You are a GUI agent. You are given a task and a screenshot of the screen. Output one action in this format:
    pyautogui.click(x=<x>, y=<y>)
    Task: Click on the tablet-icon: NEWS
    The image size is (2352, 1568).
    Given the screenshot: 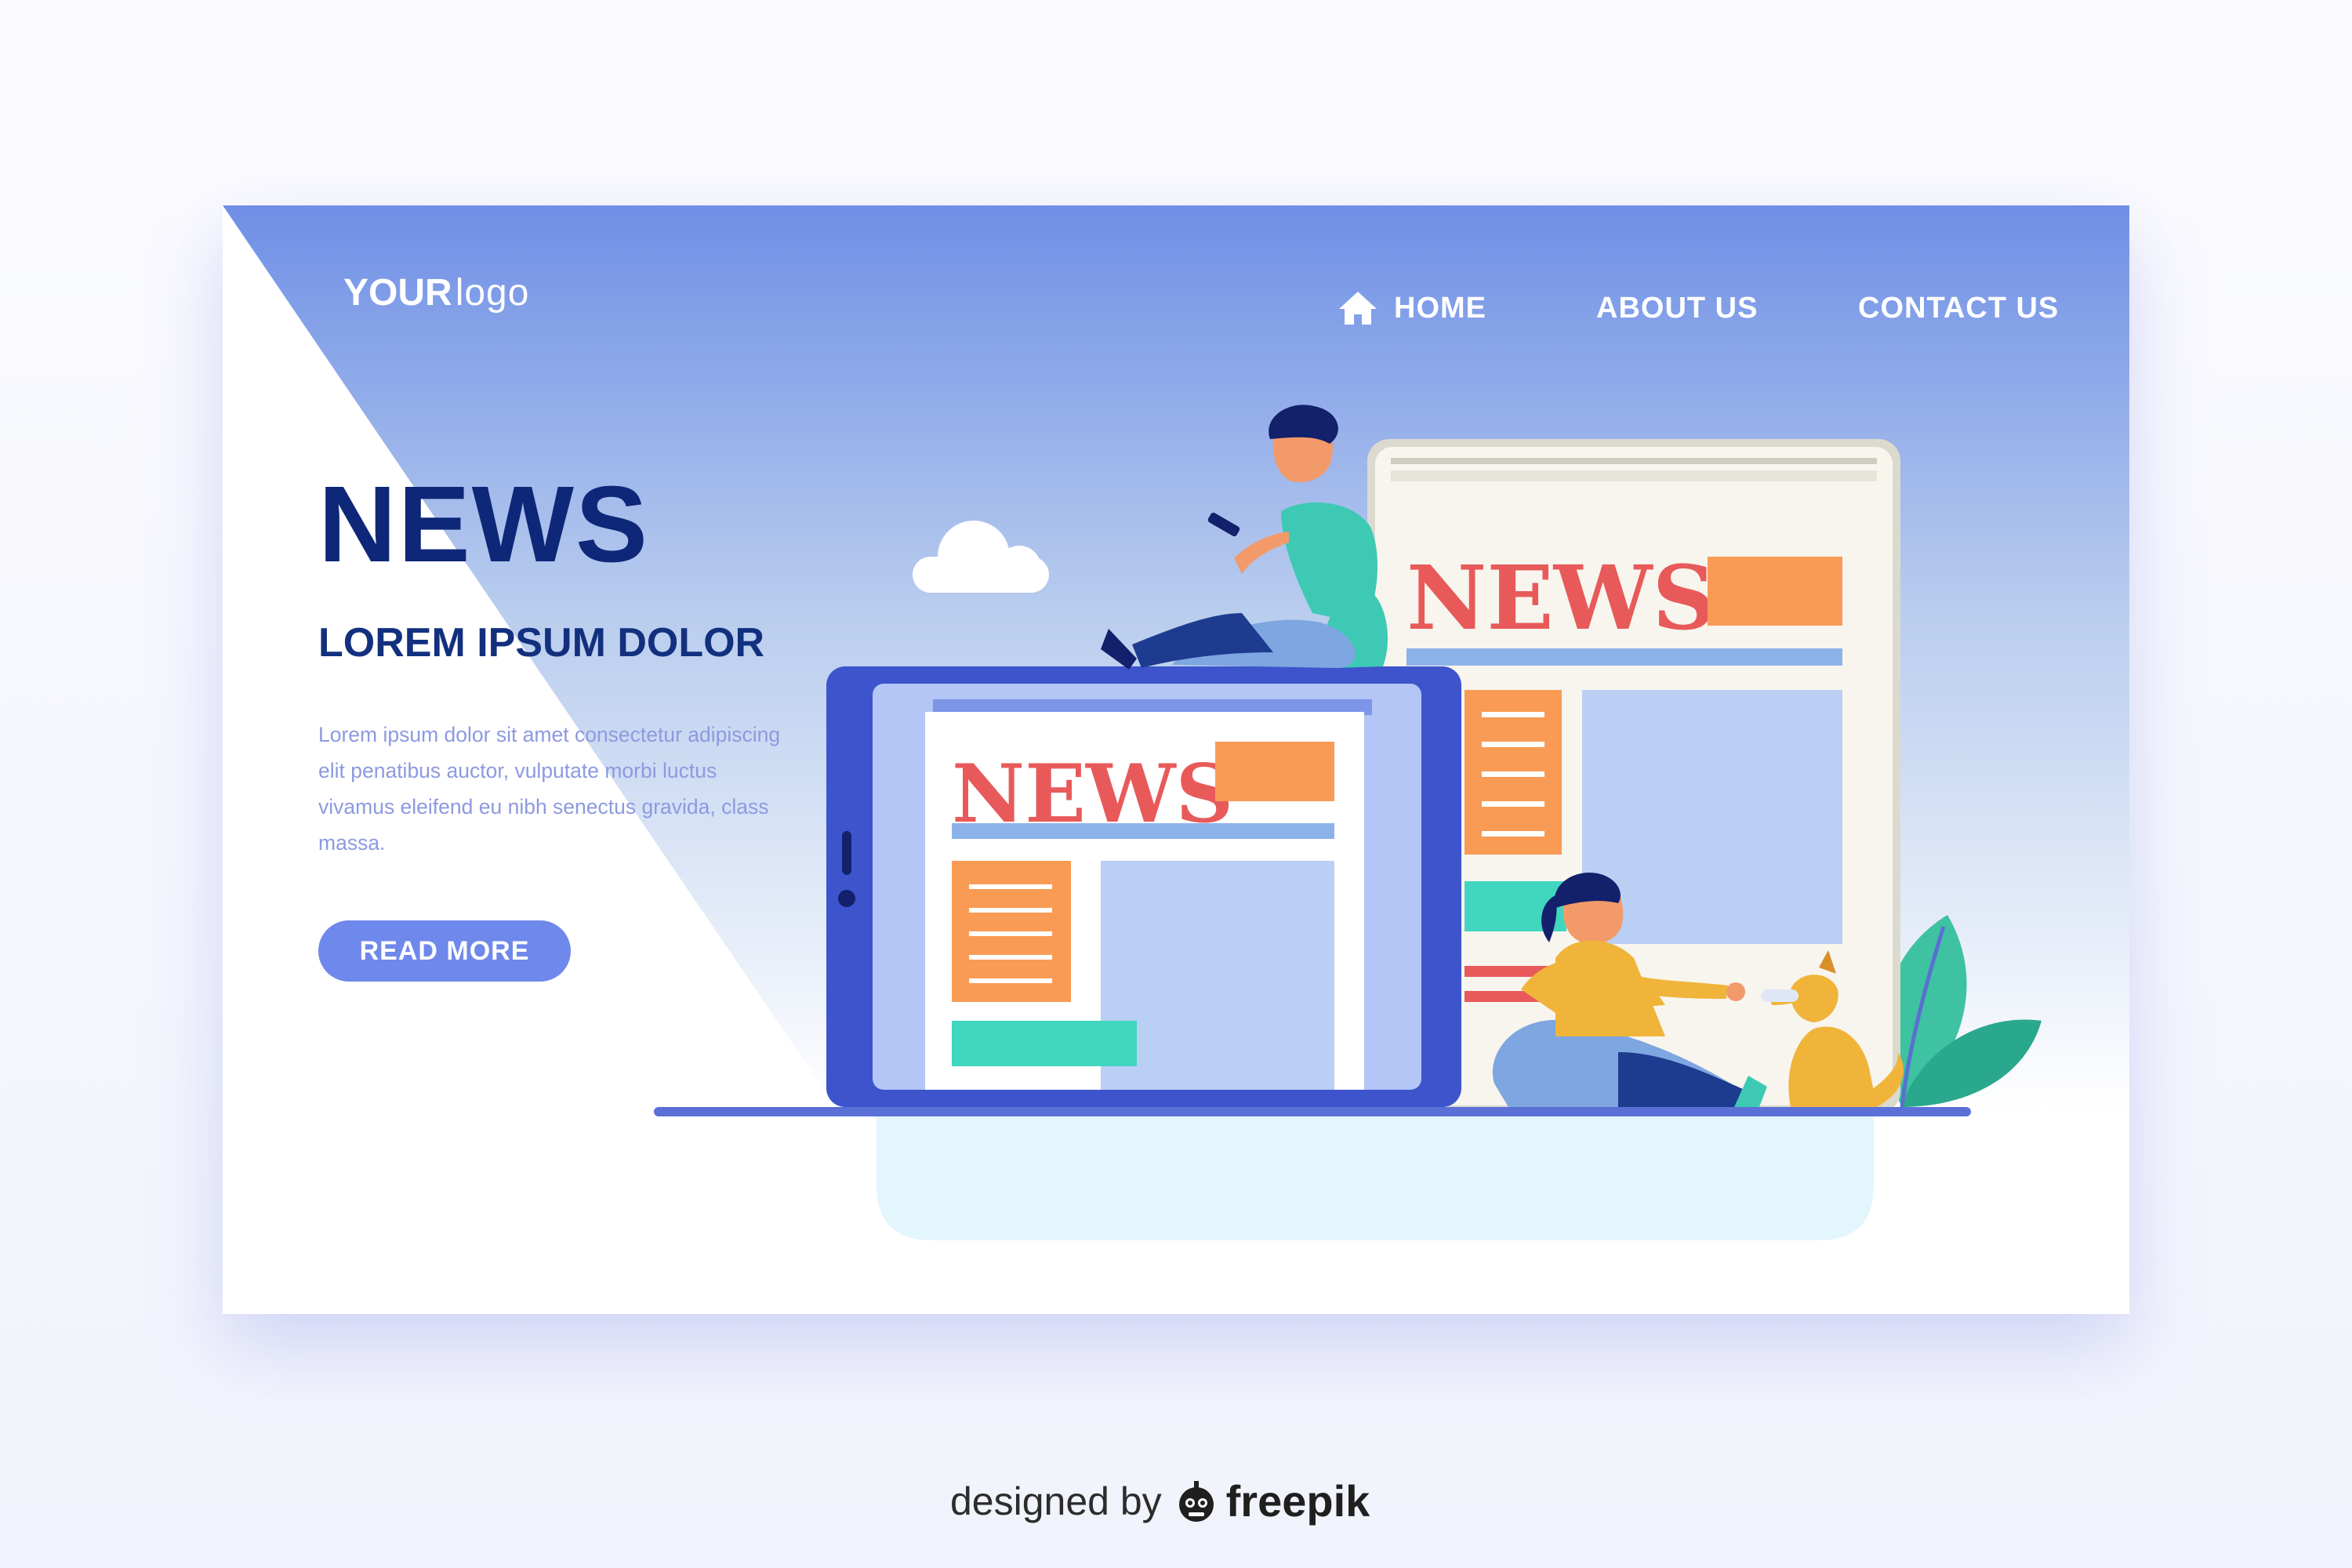 What is the action you would take?
    pyautogui.click(x=1143, y=886)
    